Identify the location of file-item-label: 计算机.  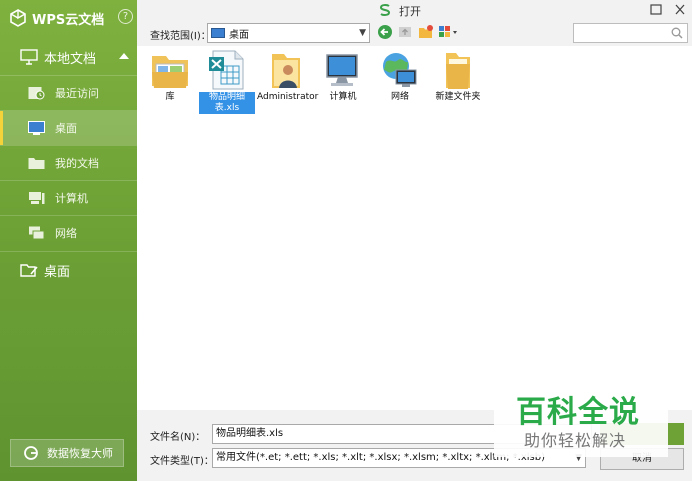
(343, 97).